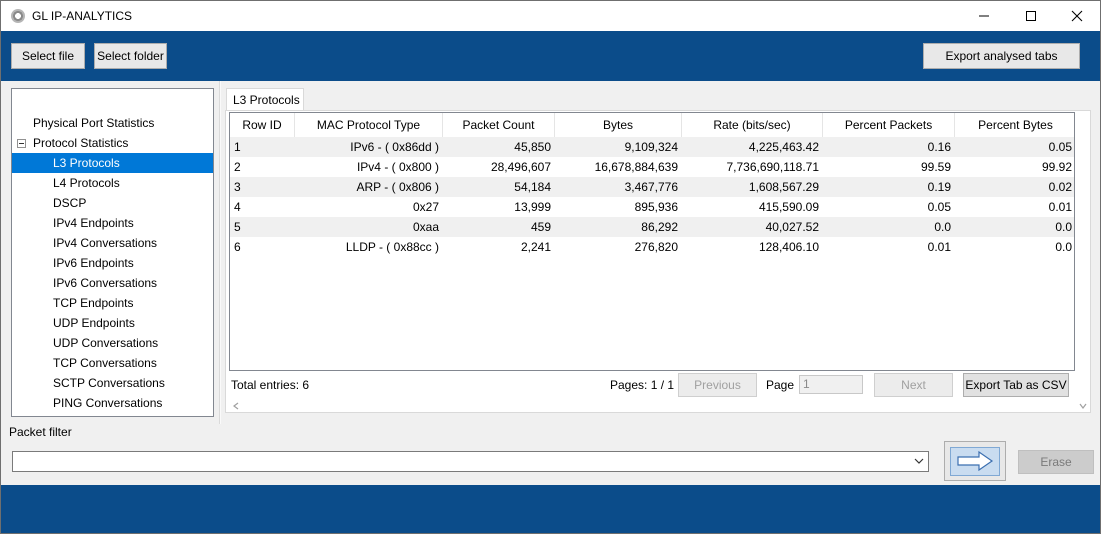 The image size is (1101, 534). I want to click on cell-packet-count: 13,999, so click(532, 207).